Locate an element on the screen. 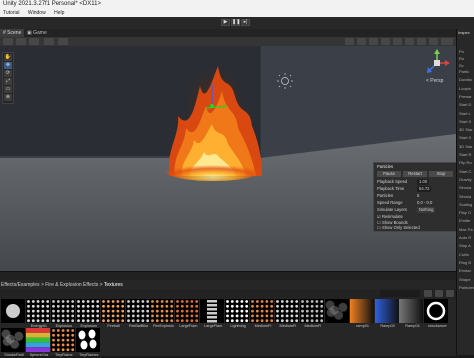 This screenshot has width=474, height=358. menu-item-window: Window is located at coordinates (37, 13).